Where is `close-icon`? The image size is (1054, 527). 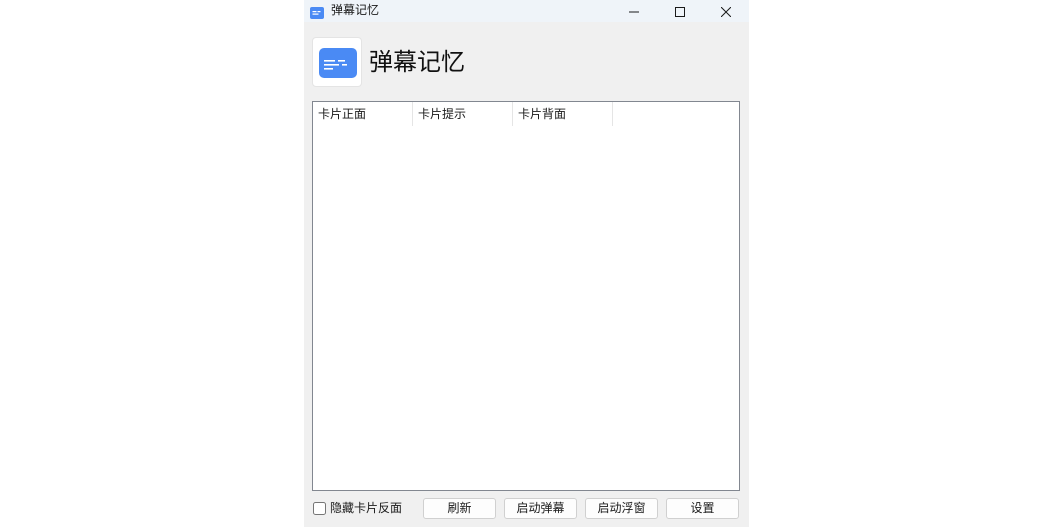
close-icon is located at coordinates (726, 11).